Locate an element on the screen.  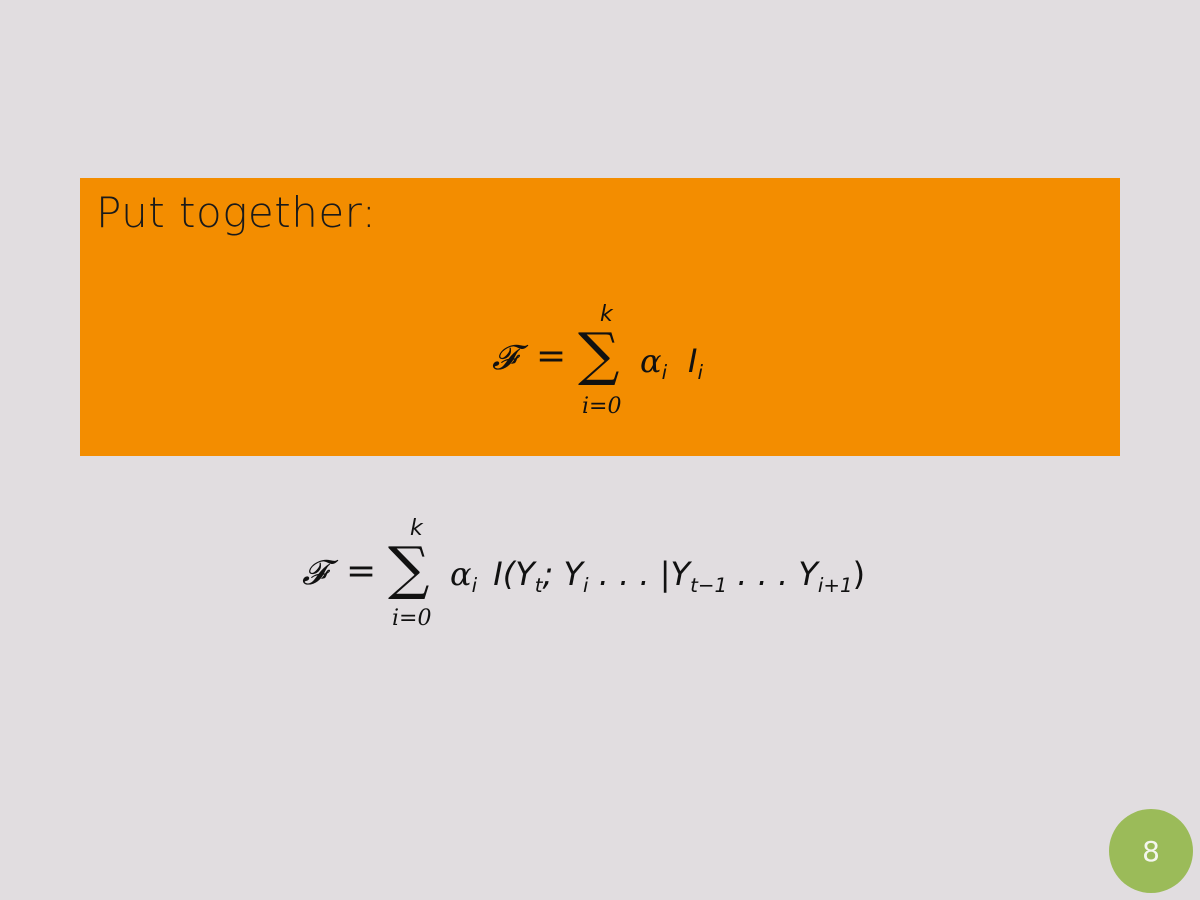
page-number-badge: 8 is located at coordinates (1151, 851).